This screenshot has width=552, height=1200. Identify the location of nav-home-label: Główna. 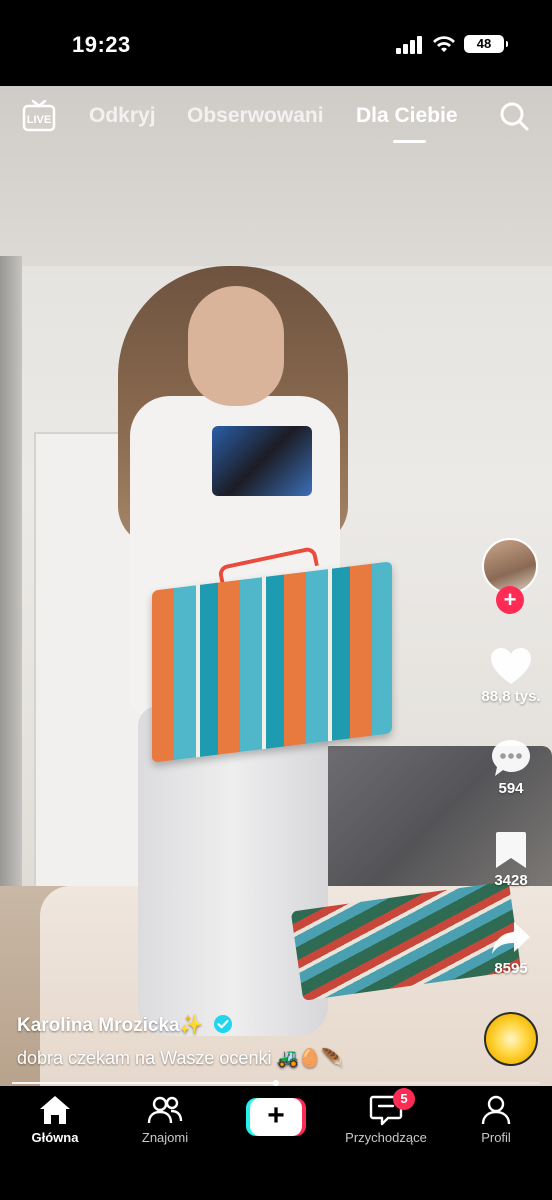
(55, 1137).